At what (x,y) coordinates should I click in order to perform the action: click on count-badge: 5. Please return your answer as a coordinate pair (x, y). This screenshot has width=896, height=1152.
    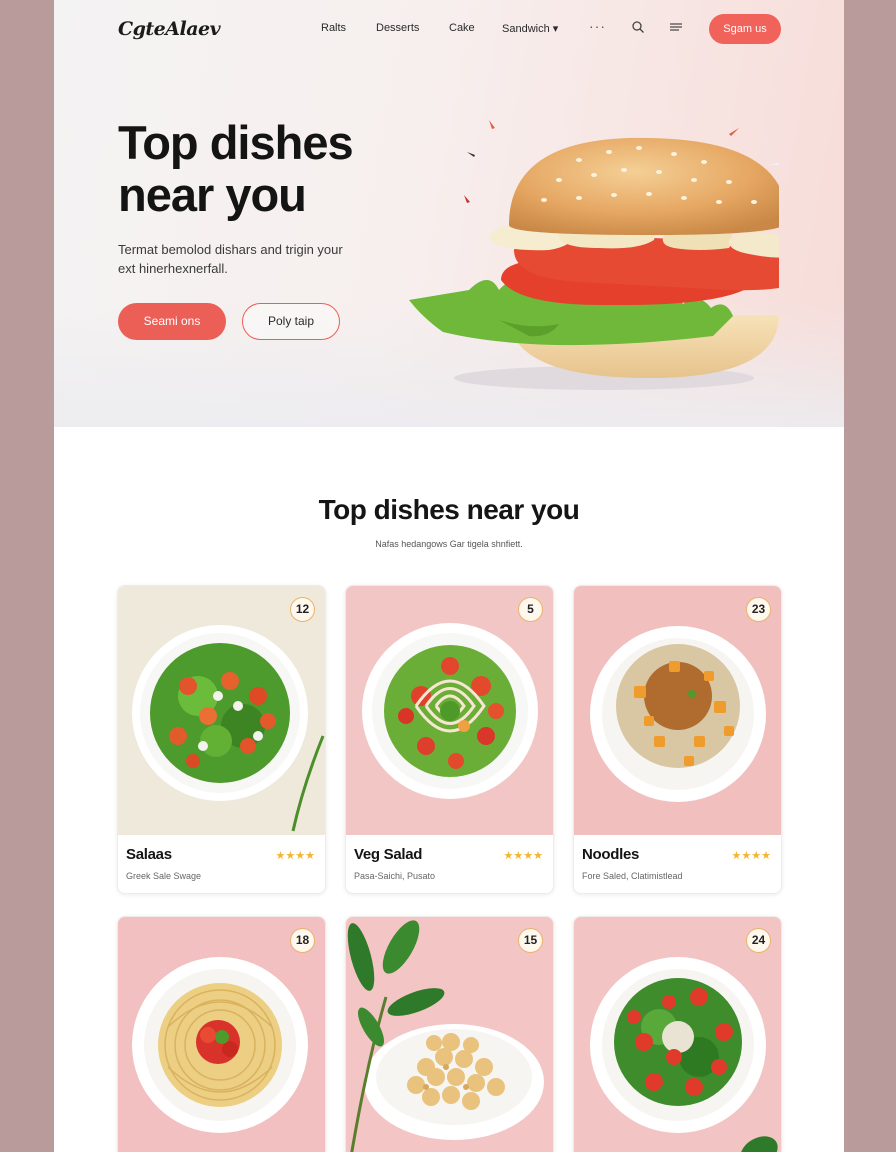
    Looking at the image, I should click on (530, 609).